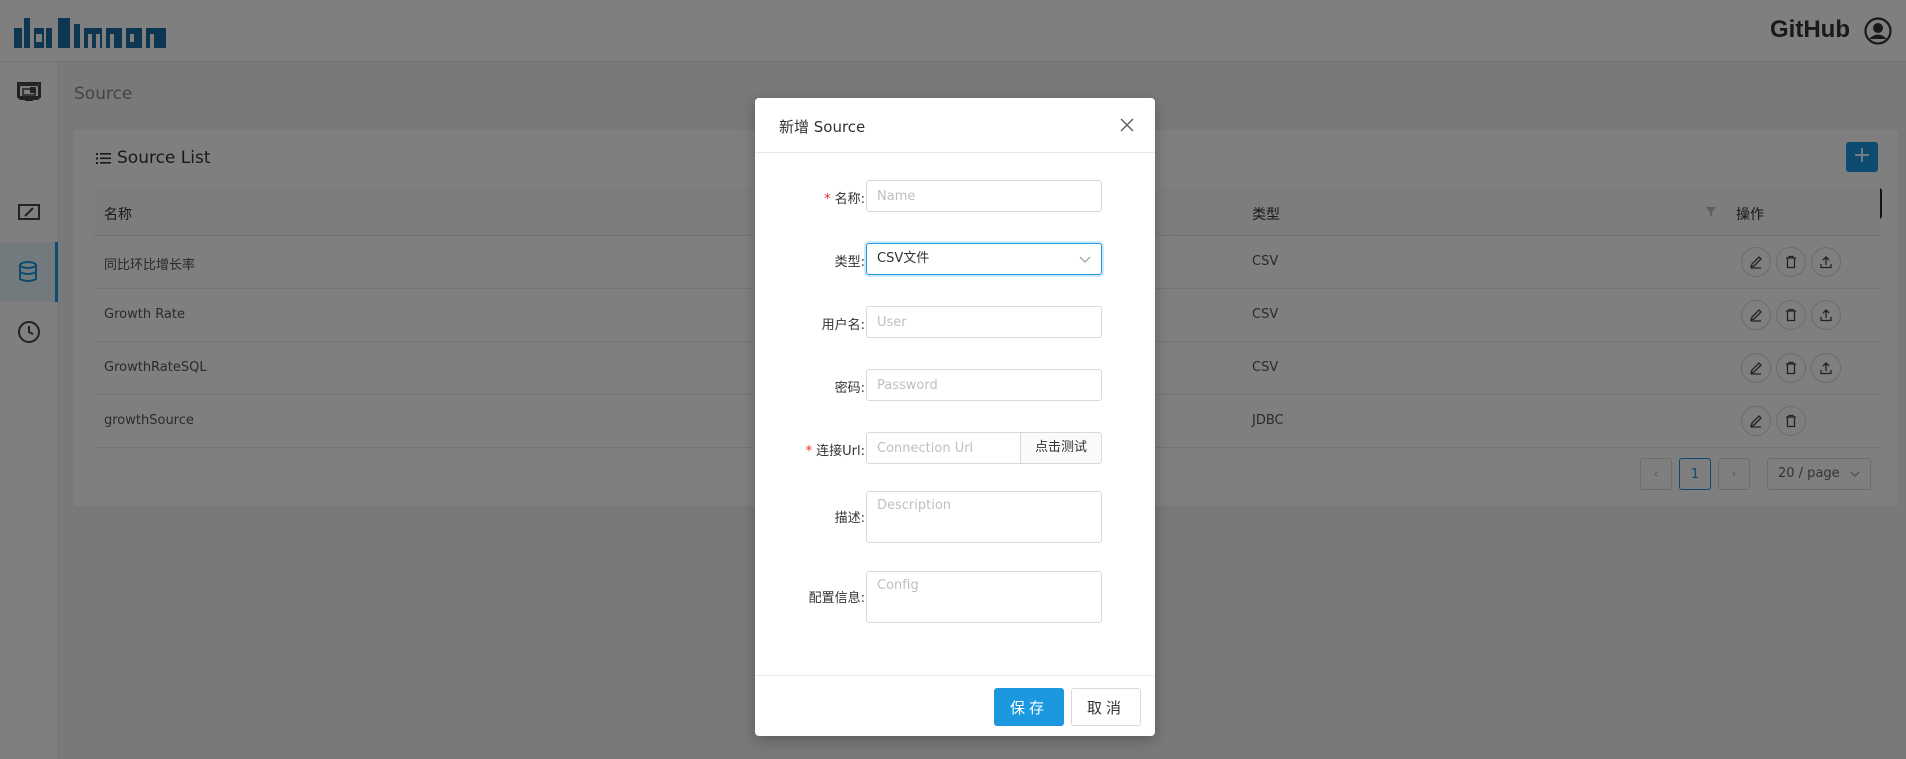 This screenshot has height=759, width=1906. Describe the element at coordinates (903, 258) in the screenshot. I see `type-select-value: CSV文件` at that location.